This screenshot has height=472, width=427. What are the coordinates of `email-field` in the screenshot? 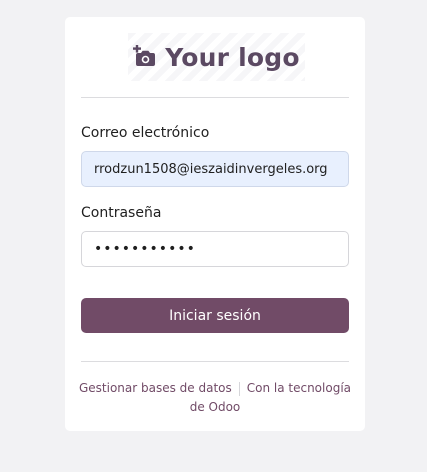 It's located at (215, 169).